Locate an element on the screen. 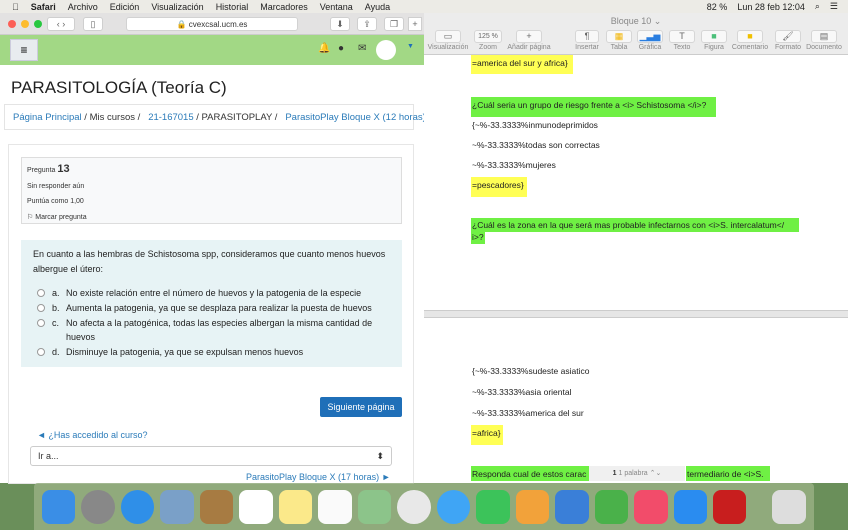 The height and width of the screenshot is (530, 848). radio-d is located at coordinates (41, 352).